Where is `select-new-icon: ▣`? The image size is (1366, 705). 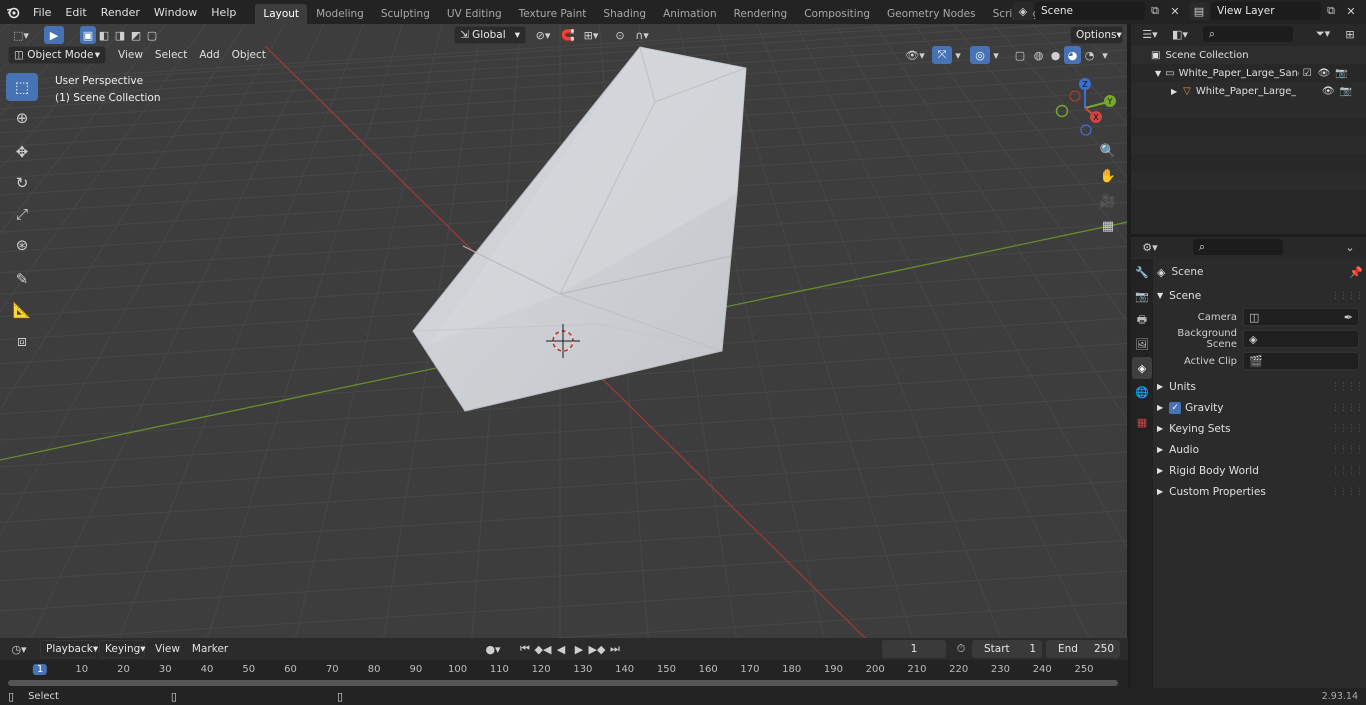 select-new-icon: ▣ is located at coordinates (88, 35).